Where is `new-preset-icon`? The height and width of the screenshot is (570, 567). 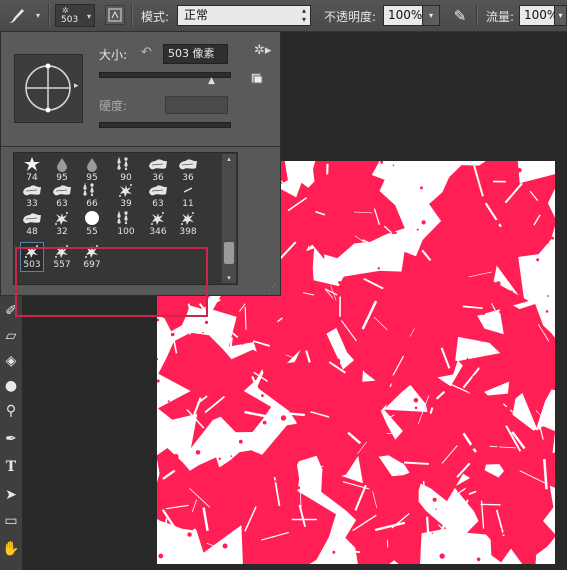
new-preset-icon is located at coordinates (257, 78).